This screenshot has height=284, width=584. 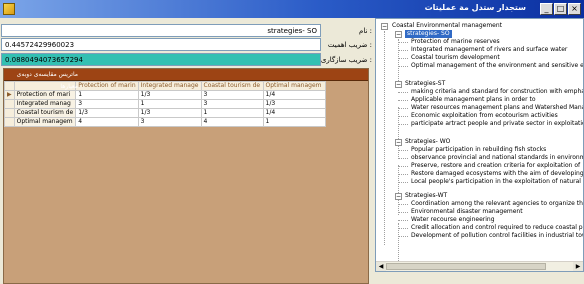 I want to click on grid-caption: ماتریس مقایسه‌ی دوبه‌ی معیارها, so click(x=186, y=79).